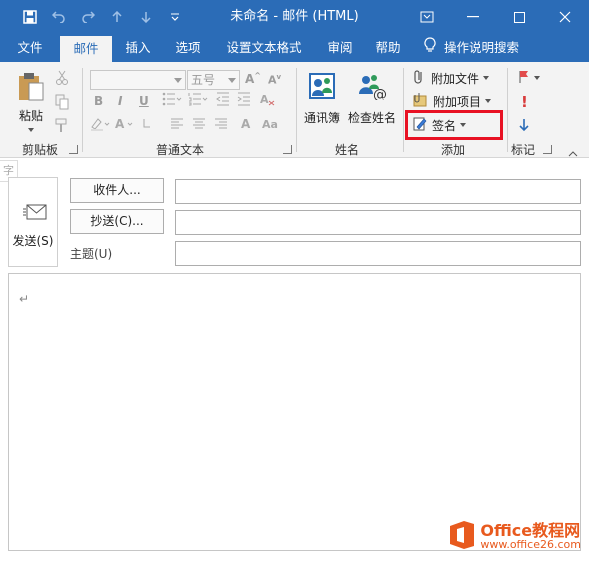 The width and height of the screenshot is (589, 561). I want to click on watermark-brand: Office教程网, so click(530, 530).